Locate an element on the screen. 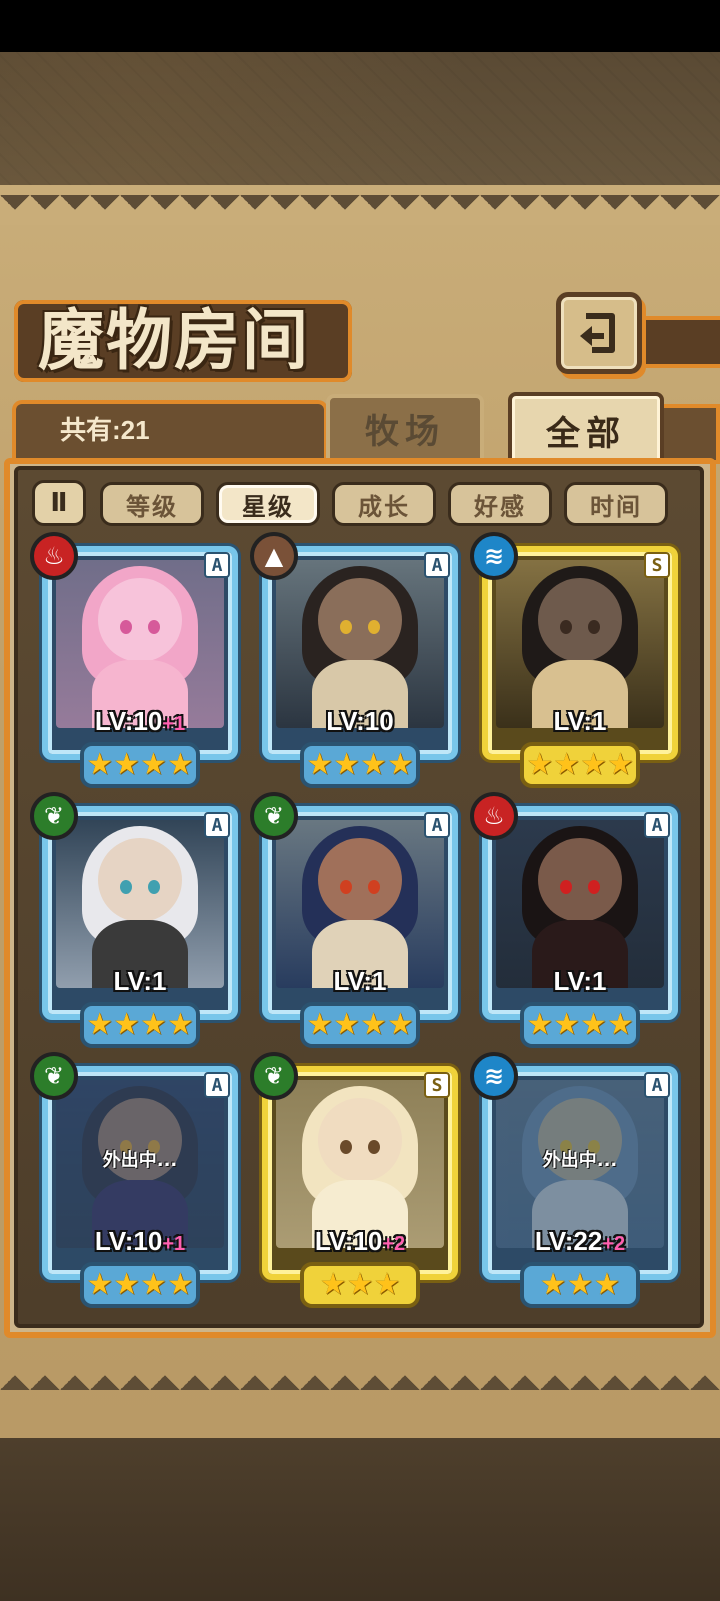 This screenshot has width=720, height=1601. monster-card: ♨ A LV:10+1 ★ ★ ★ ★ is located at coordinates (134, 663).